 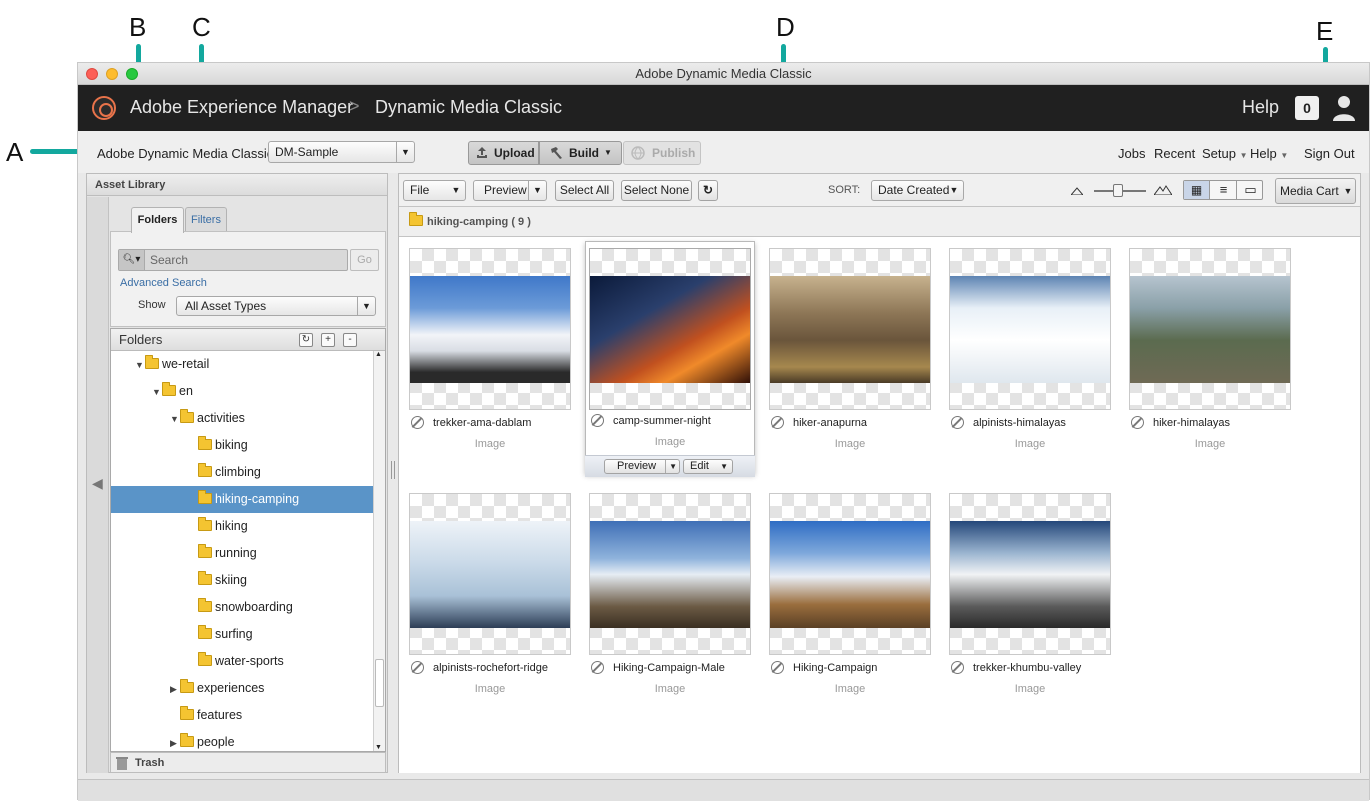 What do you see at coordinates (186, 391) in the screenshot?
I see `folder-tree-label: en` at bounding box center [186, 391].